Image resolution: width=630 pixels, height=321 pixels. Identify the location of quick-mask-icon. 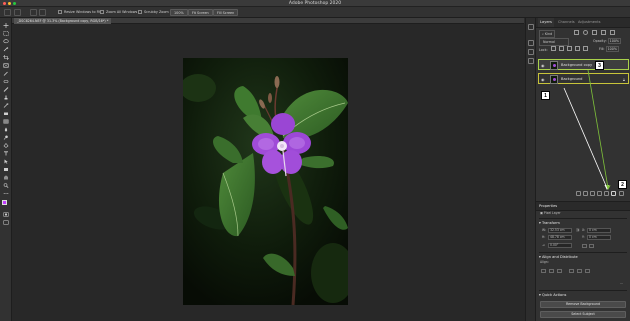
(6, 214).